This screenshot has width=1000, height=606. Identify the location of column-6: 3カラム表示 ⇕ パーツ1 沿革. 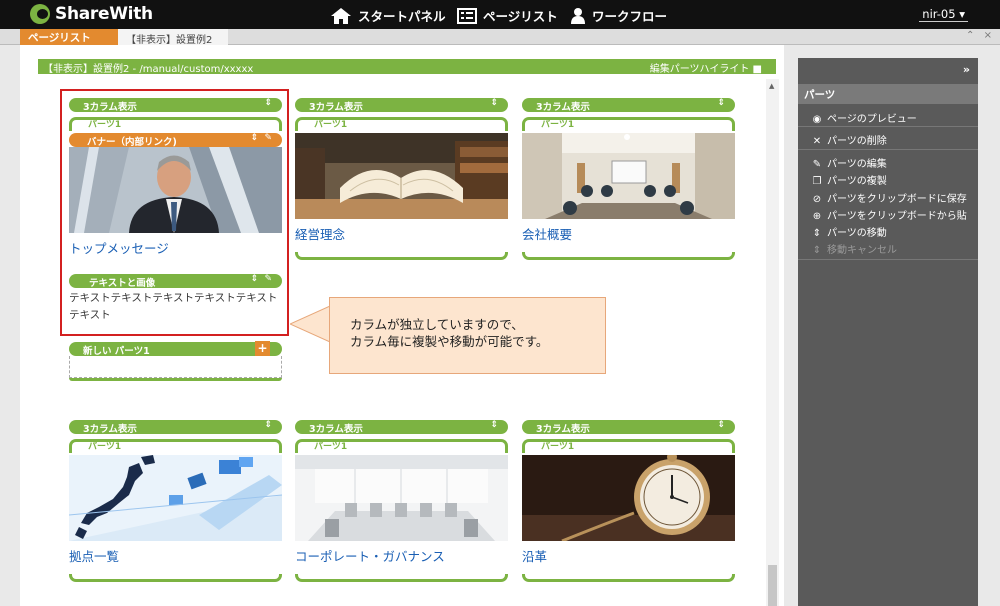
(628, 501).